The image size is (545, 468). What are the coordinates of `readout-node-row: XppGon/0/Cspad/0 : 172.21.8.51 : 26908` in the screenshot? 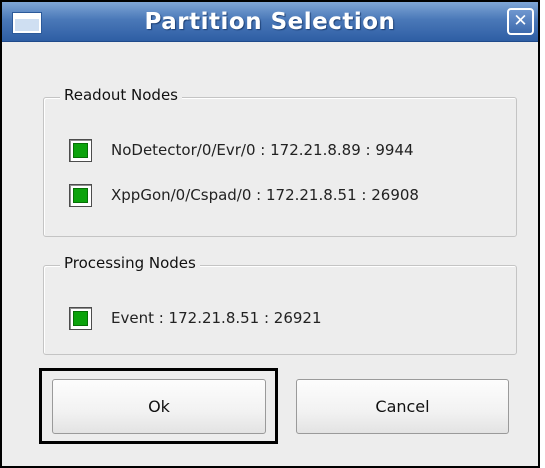 It's located at (244, 195).